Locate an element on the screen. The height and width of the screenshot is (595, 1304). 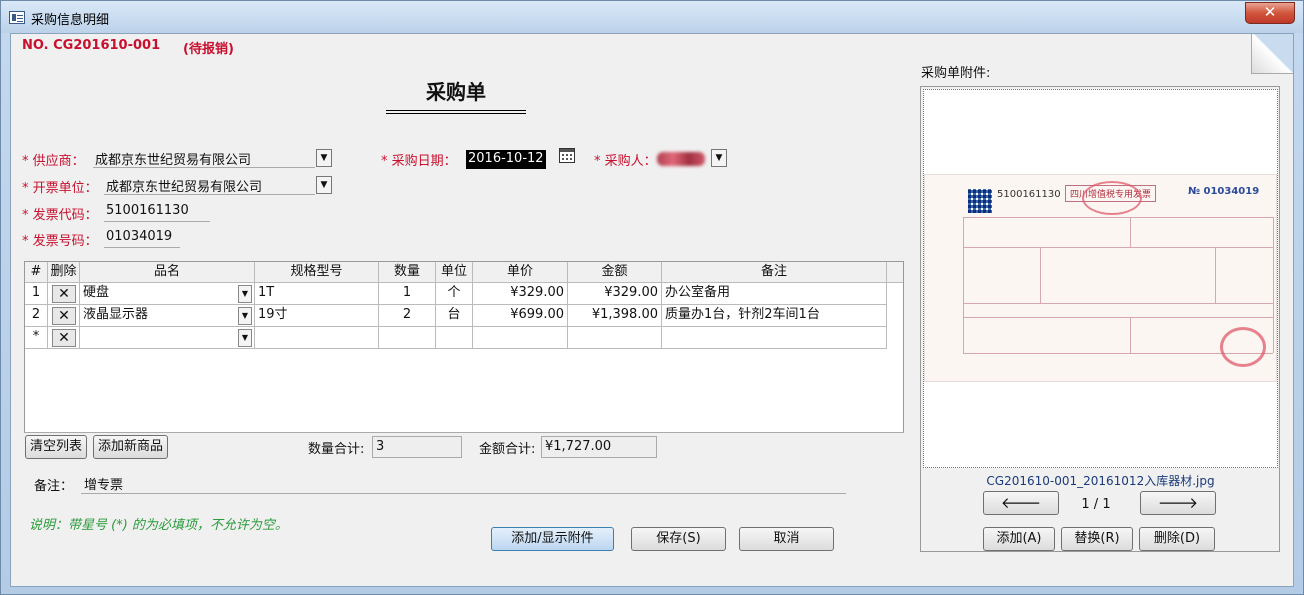
purchaser-dropdown-icon: ▼ is located at coordinates (719, 158).